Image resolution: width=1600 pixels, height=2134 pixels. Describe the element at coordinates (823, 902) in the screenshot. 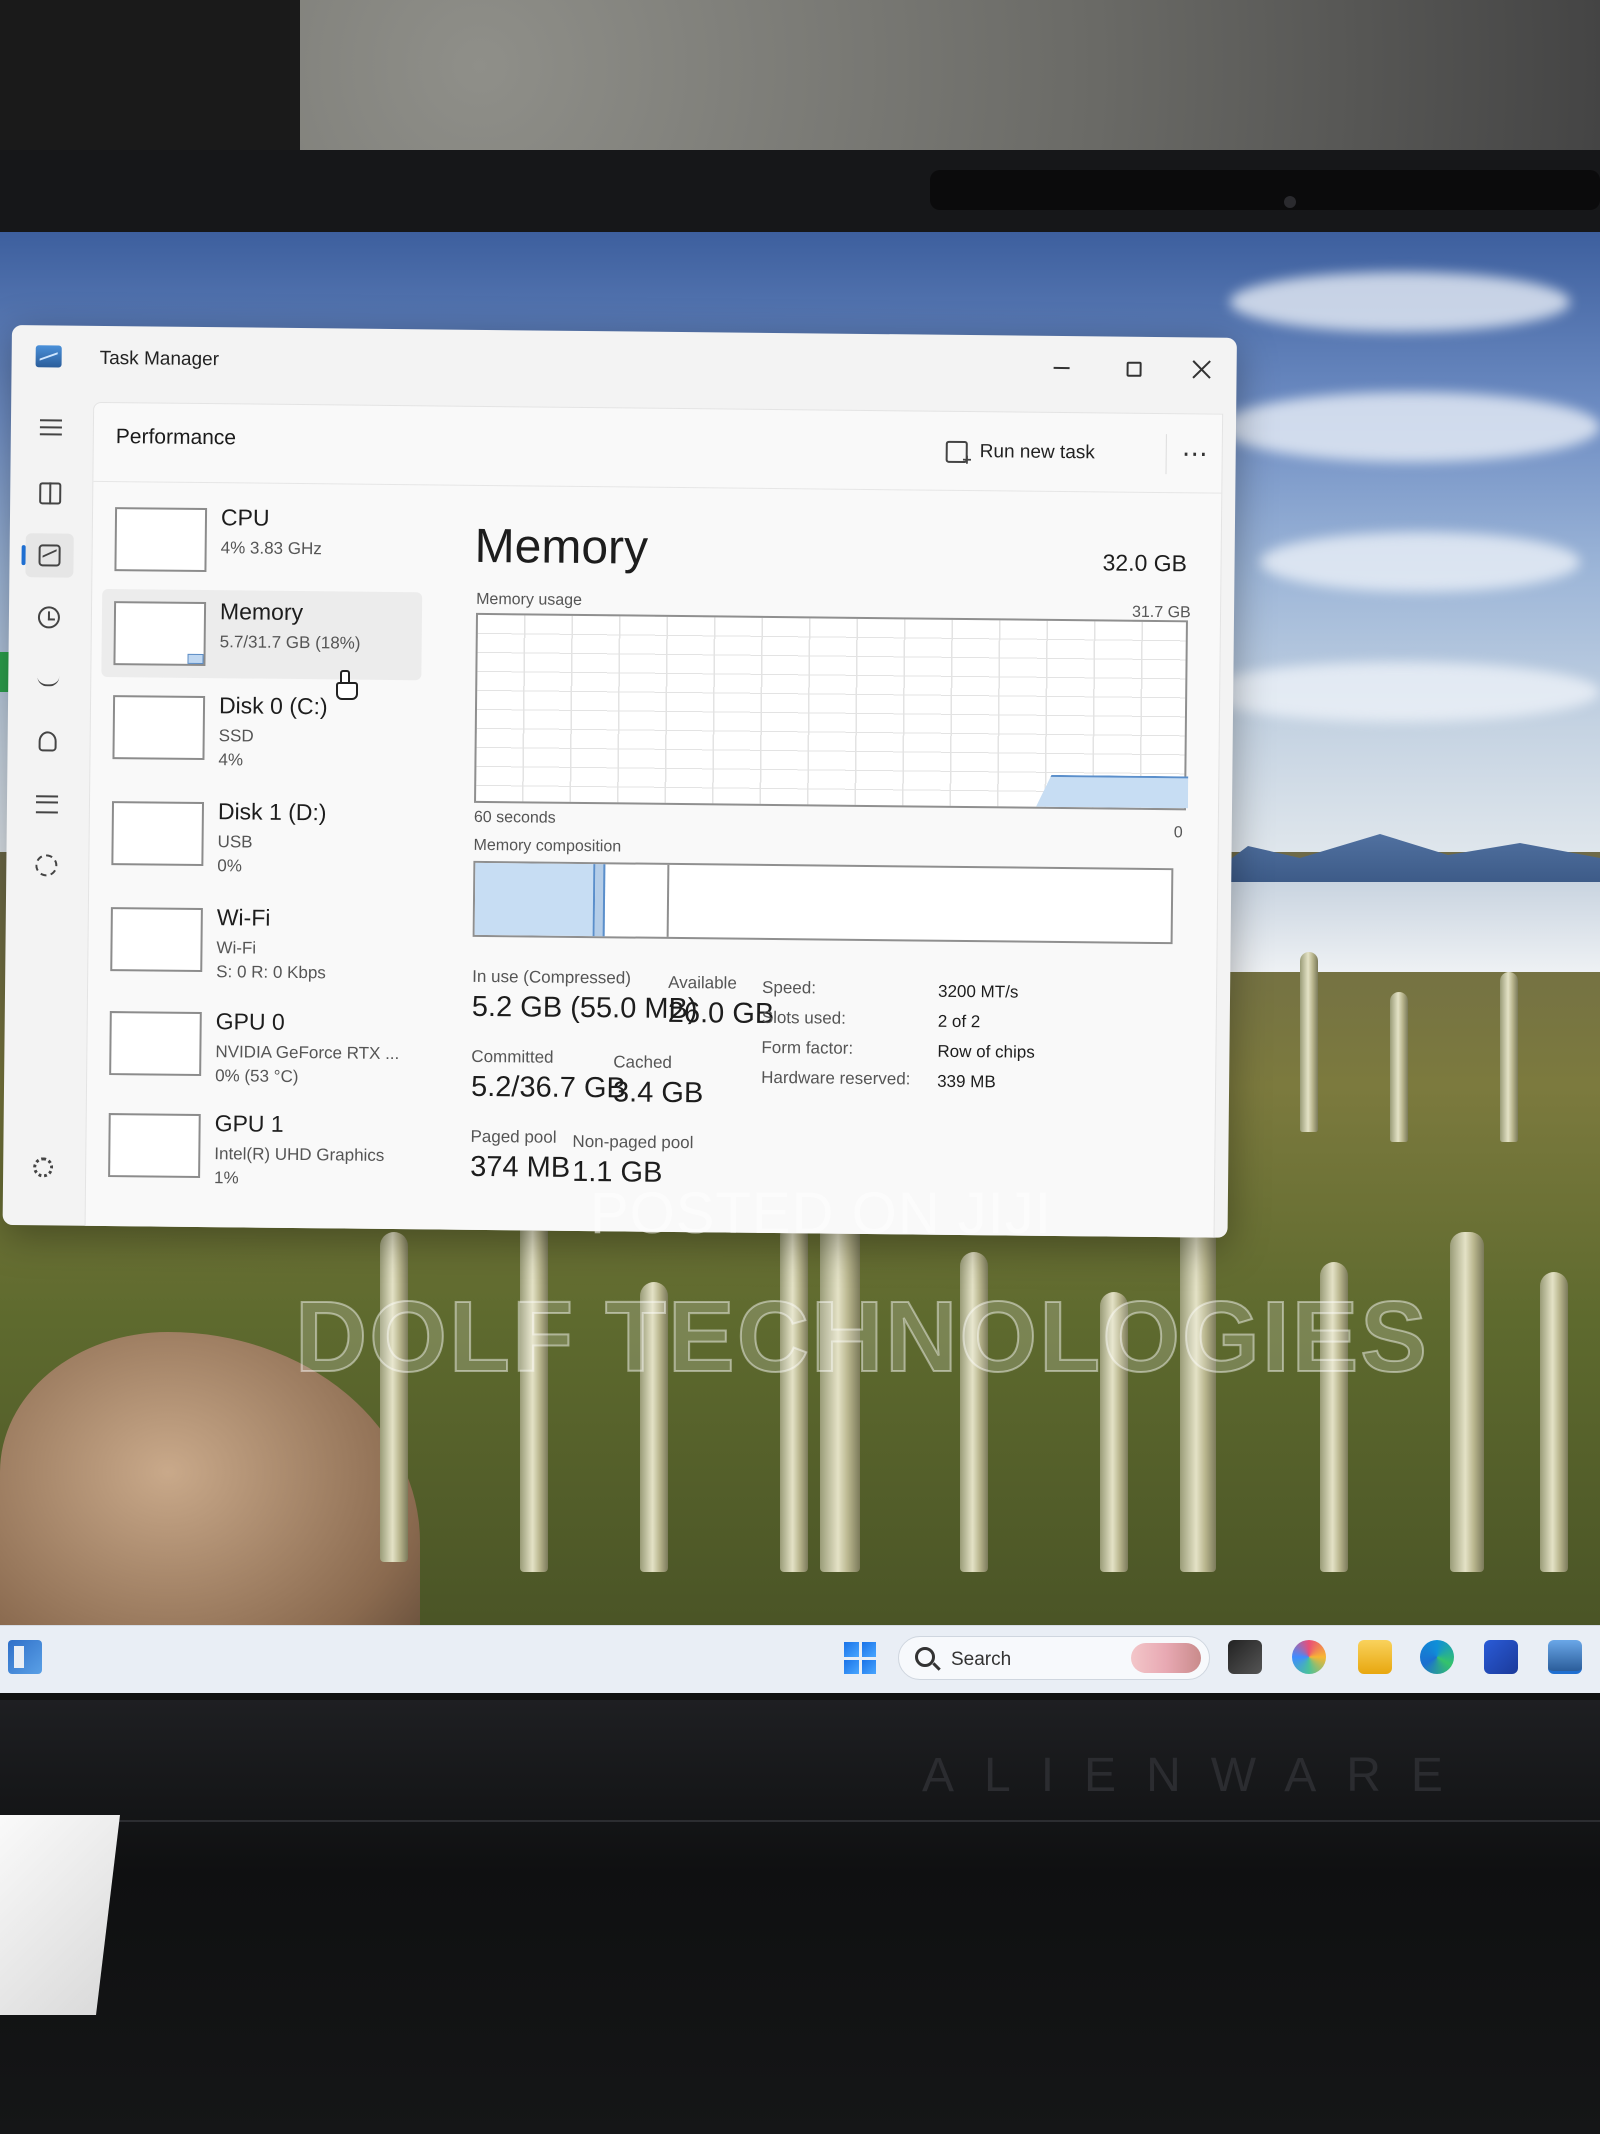

I see `memory-composition-bar` at that location.